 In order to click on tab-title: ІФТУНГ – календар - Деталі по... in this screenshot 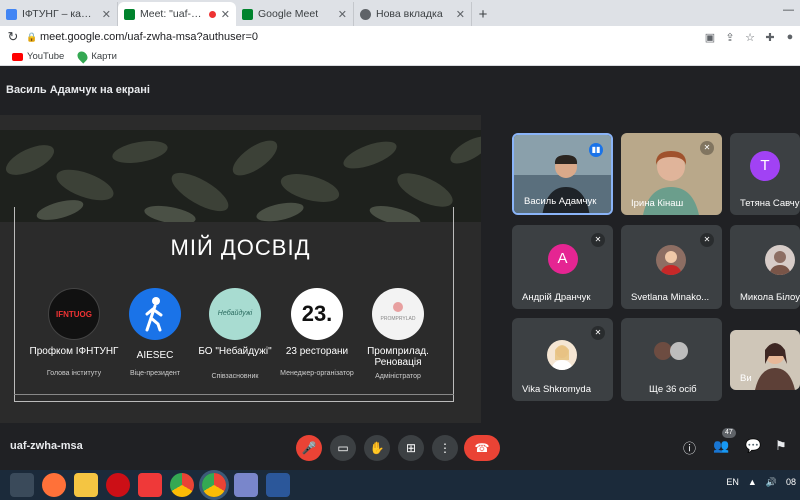, I will do `click(59, 14)`.